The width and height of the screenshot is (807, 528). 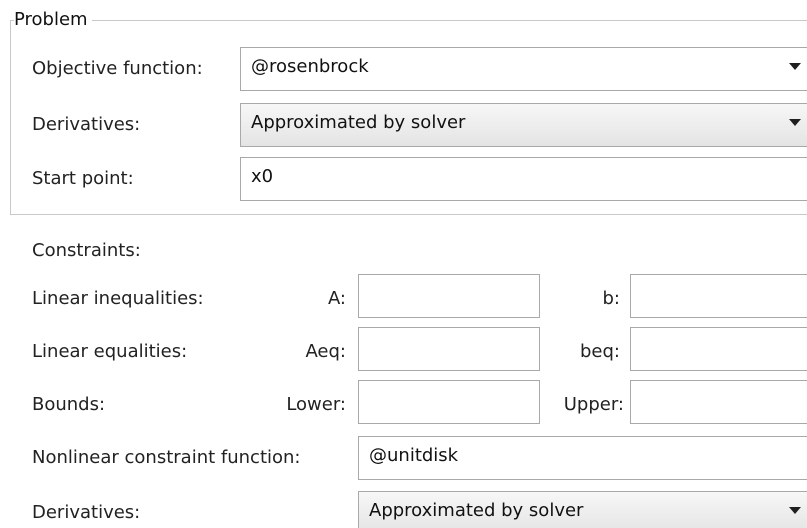 What do you see at coordinates (86, 250) in the screenshot?
I see `constraints-title: Constraints:` at bounding box center [86, 250].